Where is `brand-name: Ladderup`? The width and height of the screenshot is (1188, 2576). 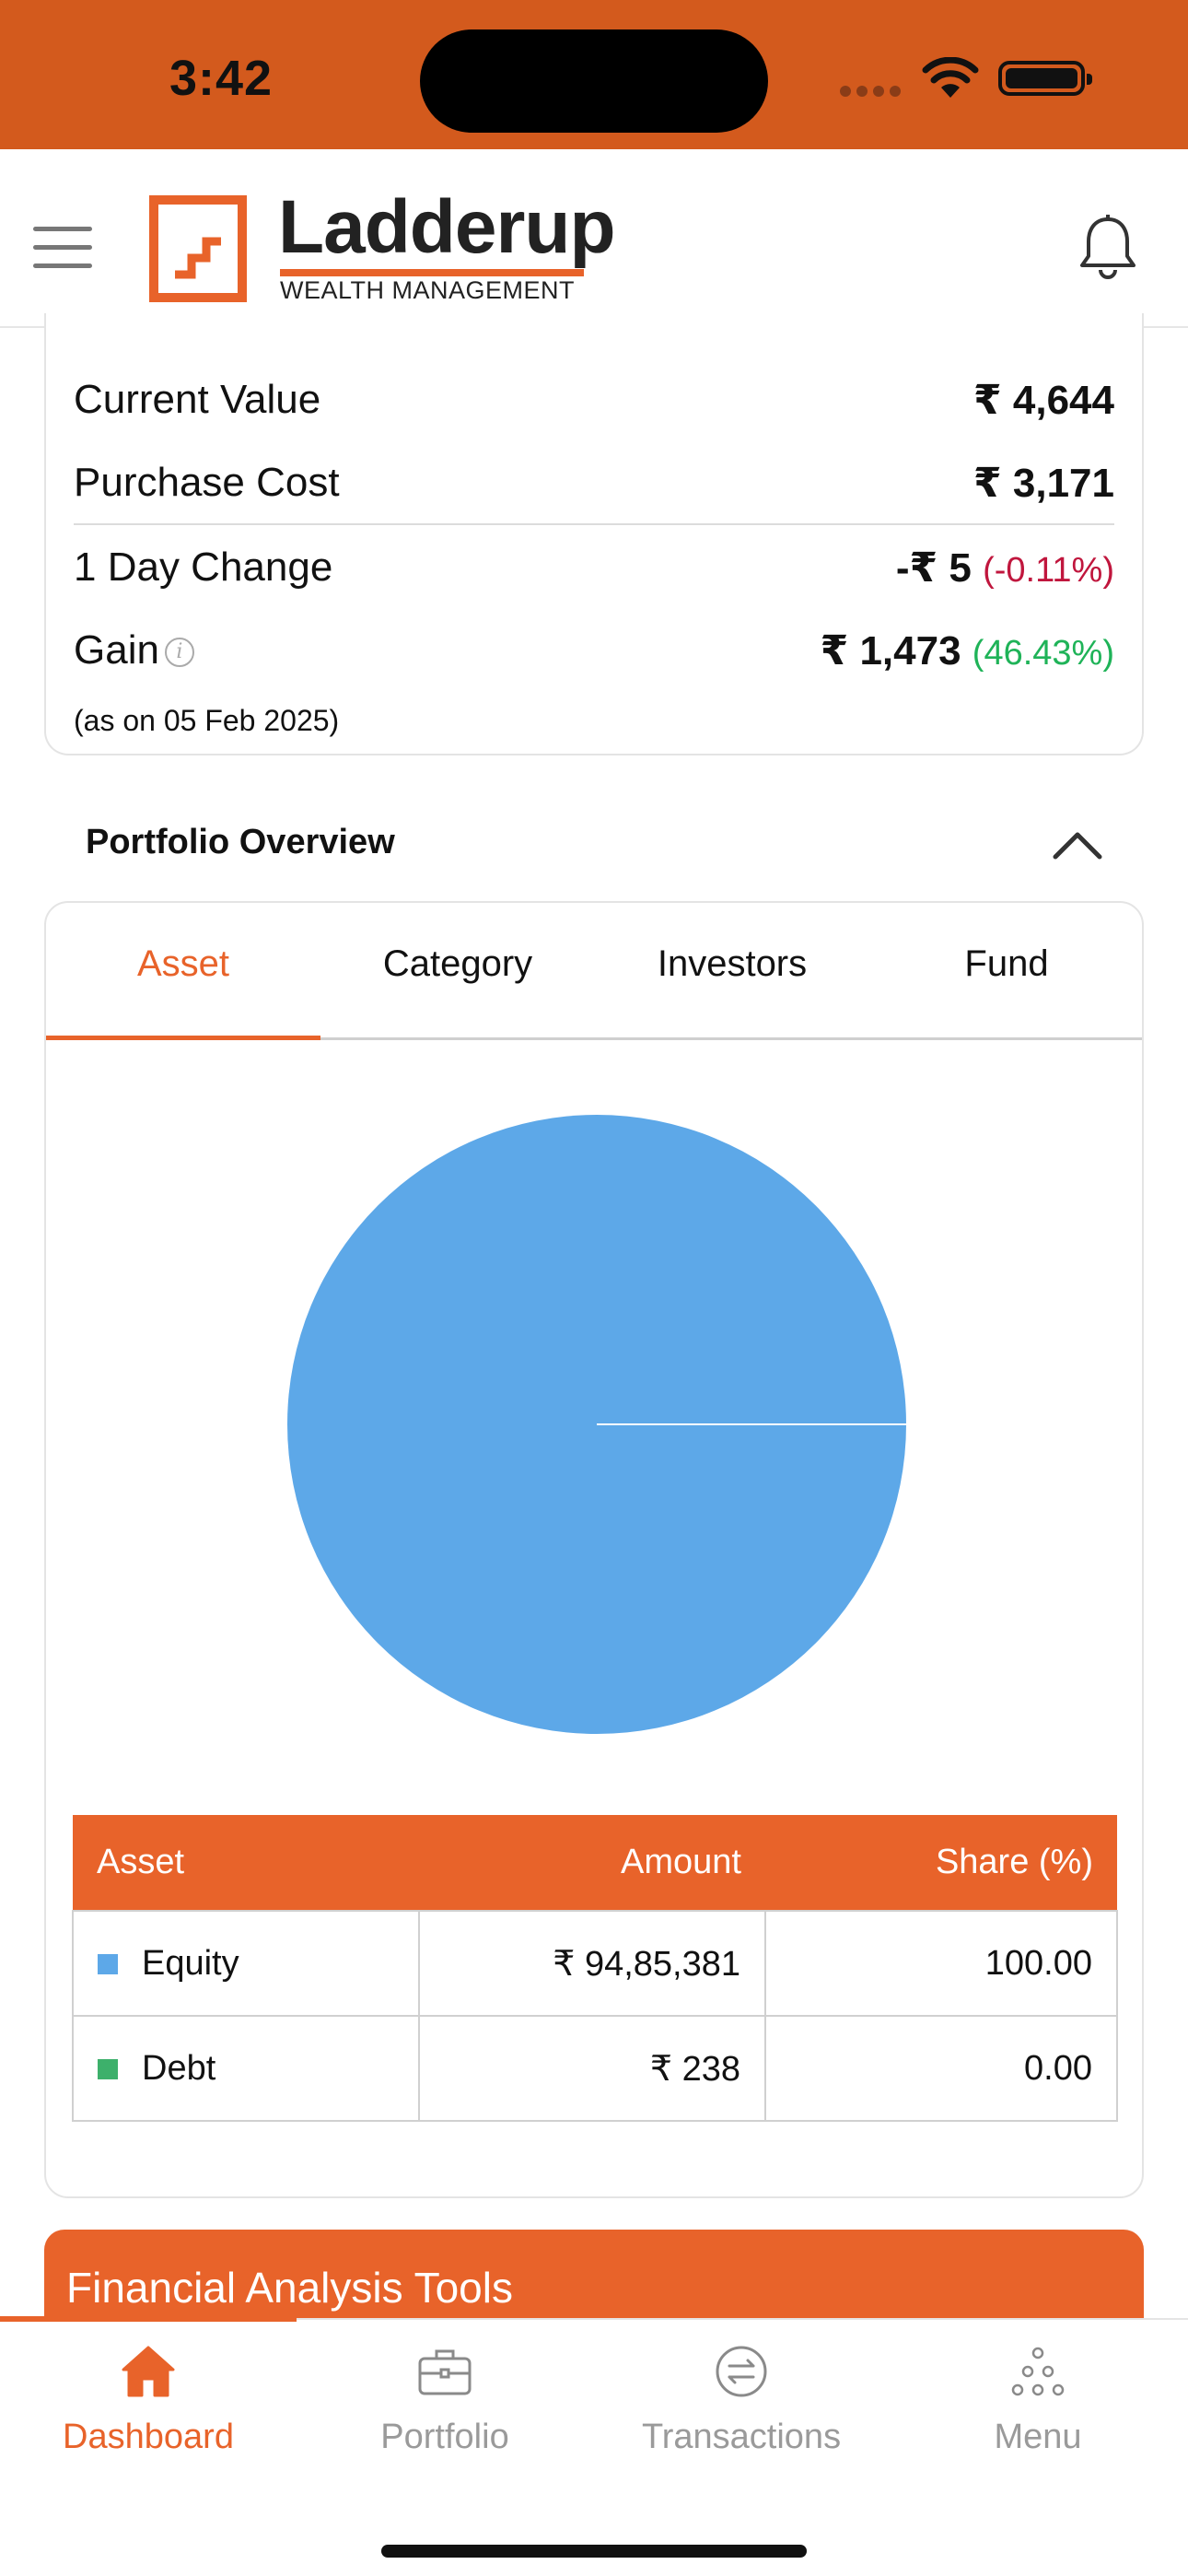
brand-name: Ladderup is located at coordinates (447, 227).